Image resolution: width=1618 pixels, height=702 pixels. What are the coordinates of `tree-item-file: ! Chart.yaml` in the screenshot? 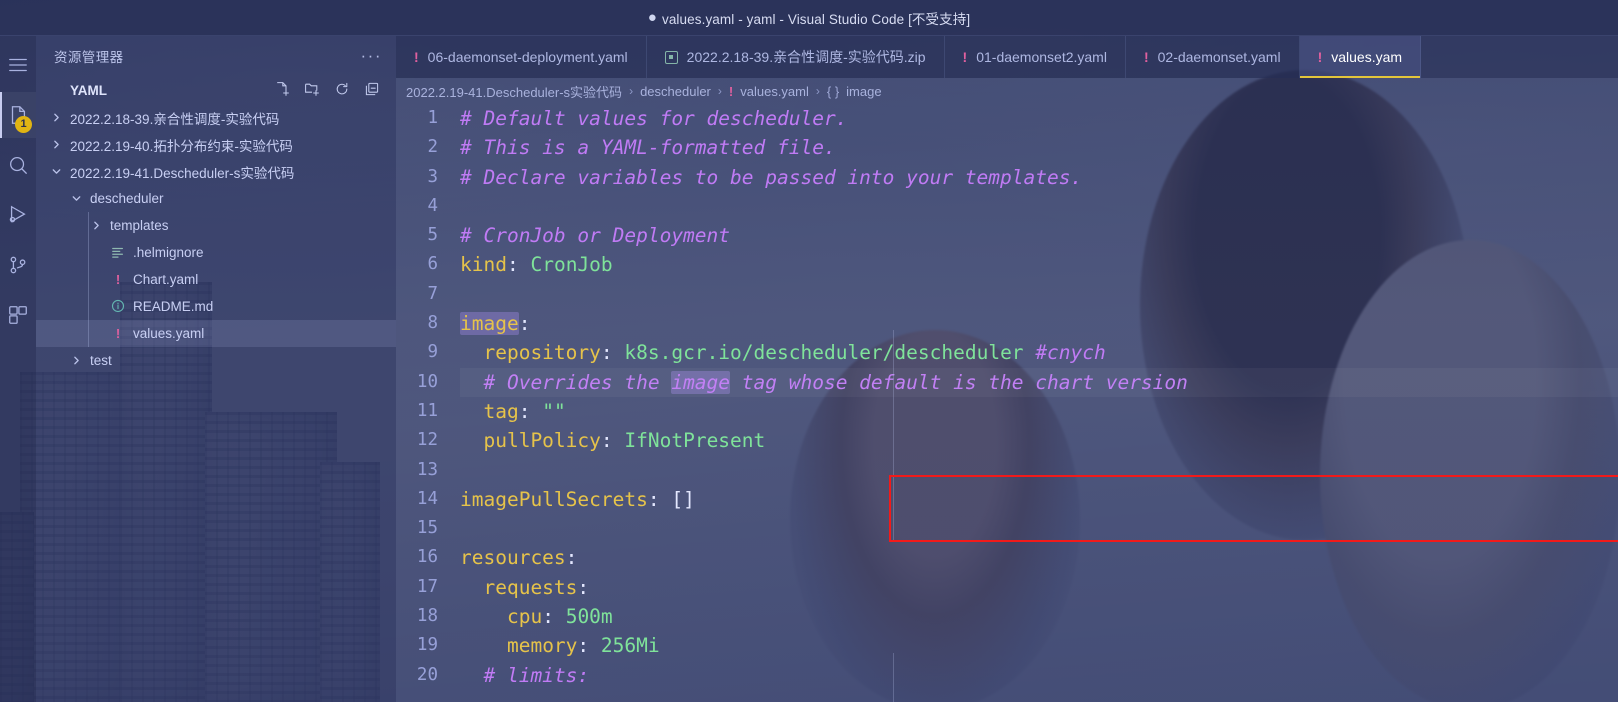 It's located at (216, 279).